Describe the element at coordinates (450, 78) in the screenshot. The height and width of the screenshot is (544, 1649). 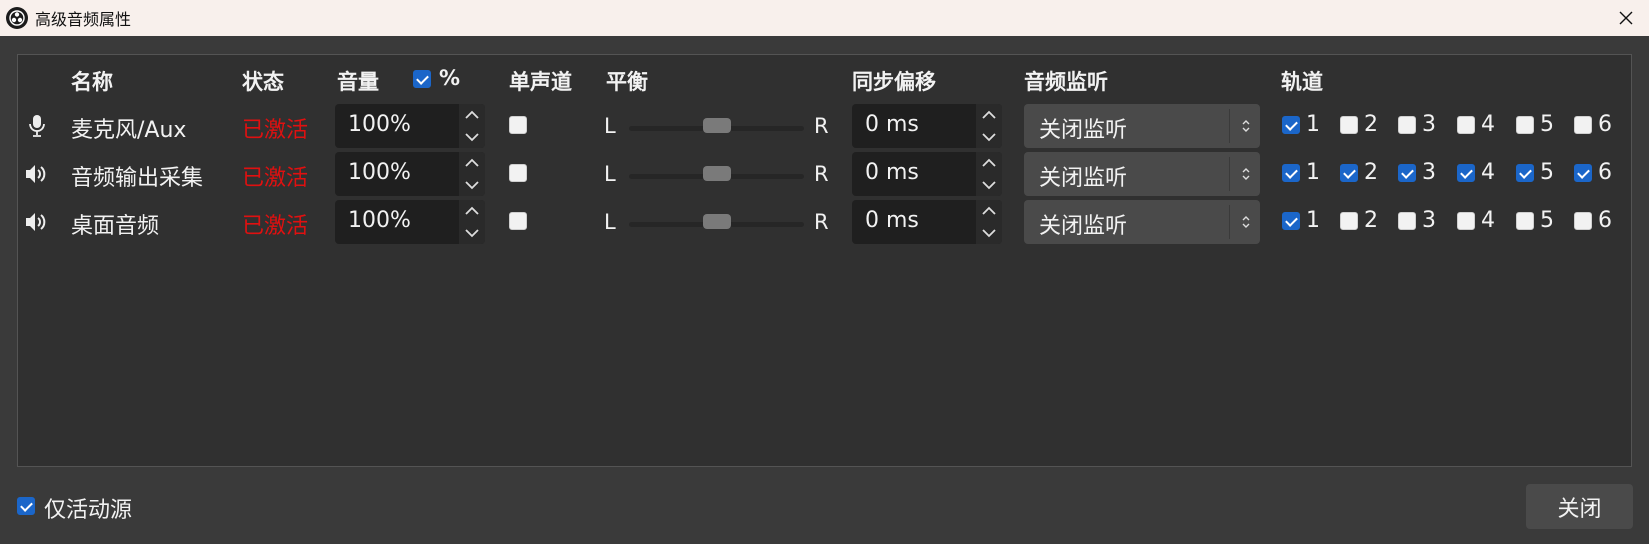
I see `header-percent: %` at that location.